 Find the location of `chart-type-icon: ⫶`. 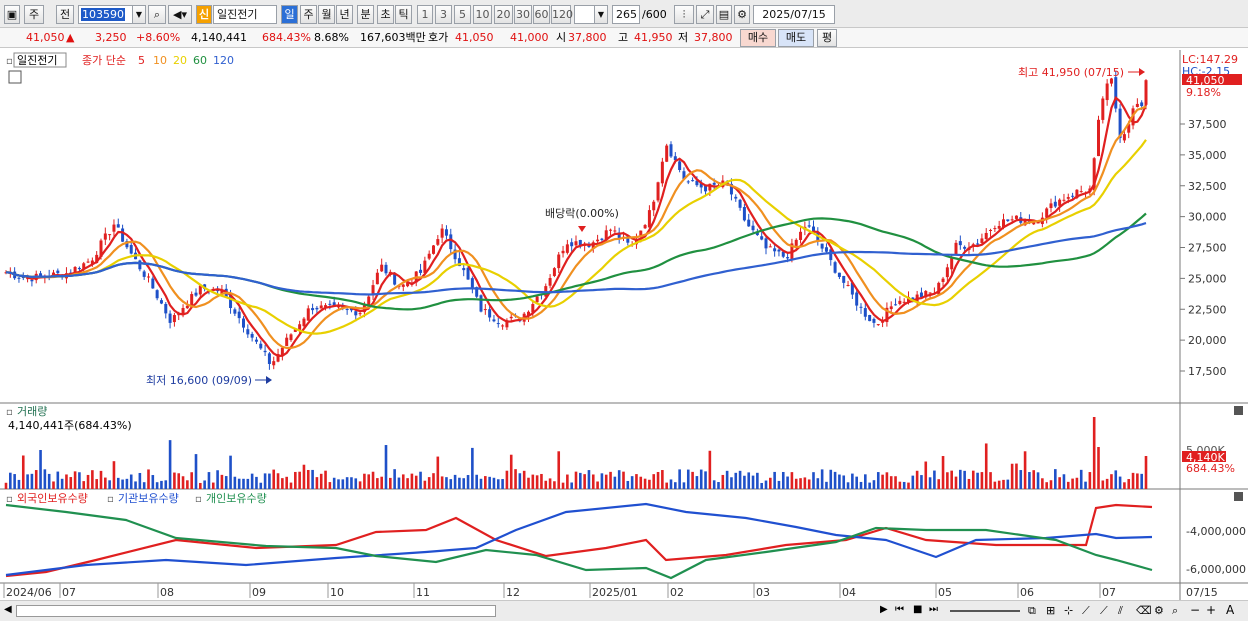

chart-type-icon: ⫶ is located at coordinates (684, 14).